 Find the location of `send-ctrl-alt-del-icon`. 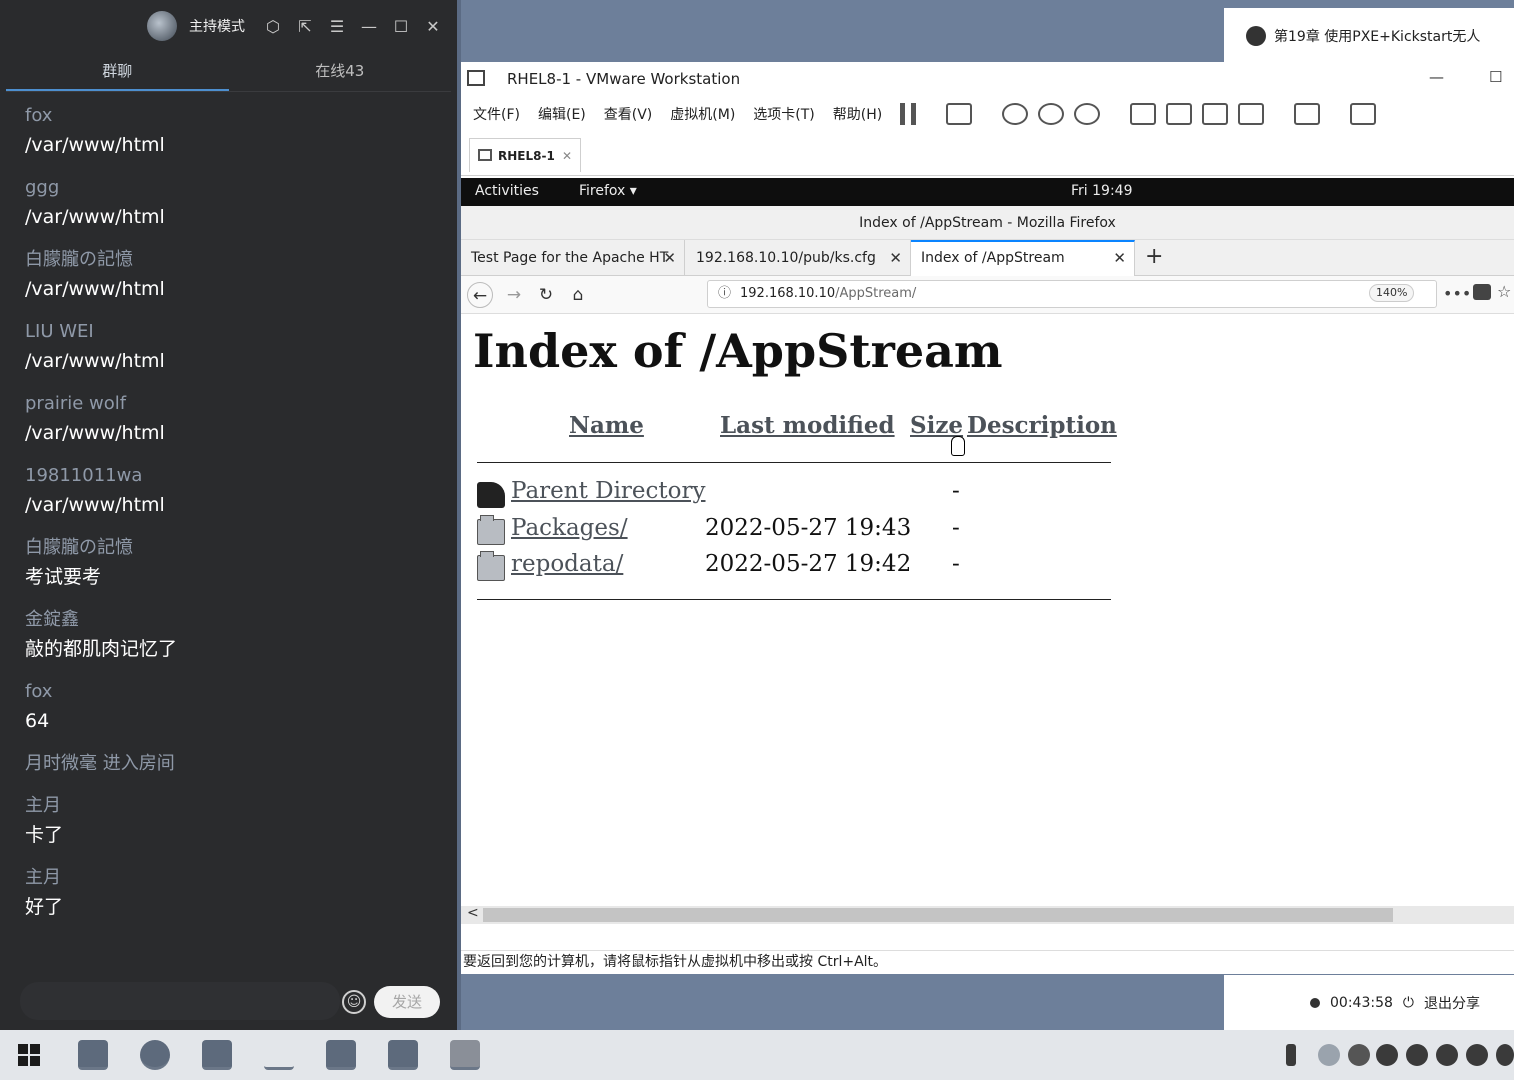

send-ctrl-alt-del-icon is located at coordinates (959, 114).